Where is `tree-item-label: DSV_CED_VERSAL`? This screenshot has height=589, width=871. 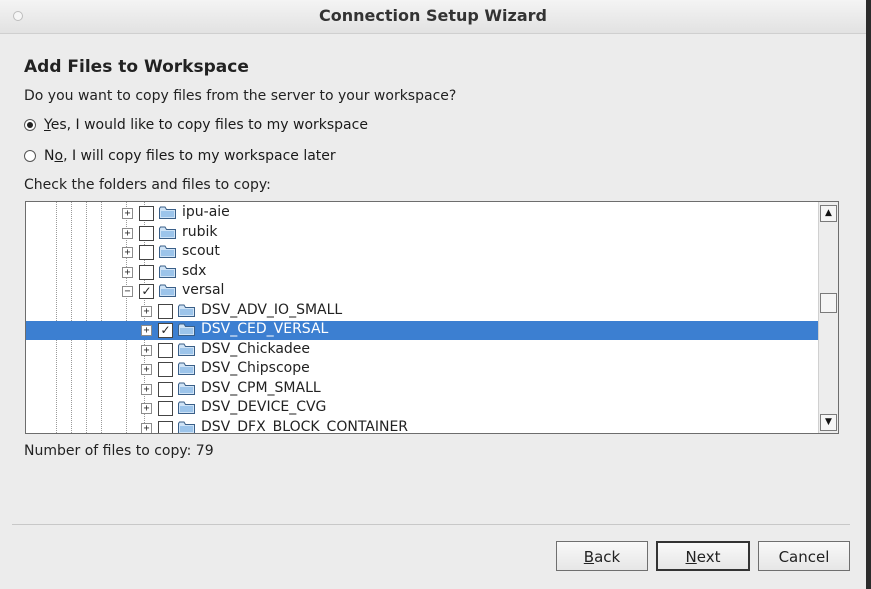
tree-item-label: DSV_CED_VERSAL is located at coordinates (265, 329).